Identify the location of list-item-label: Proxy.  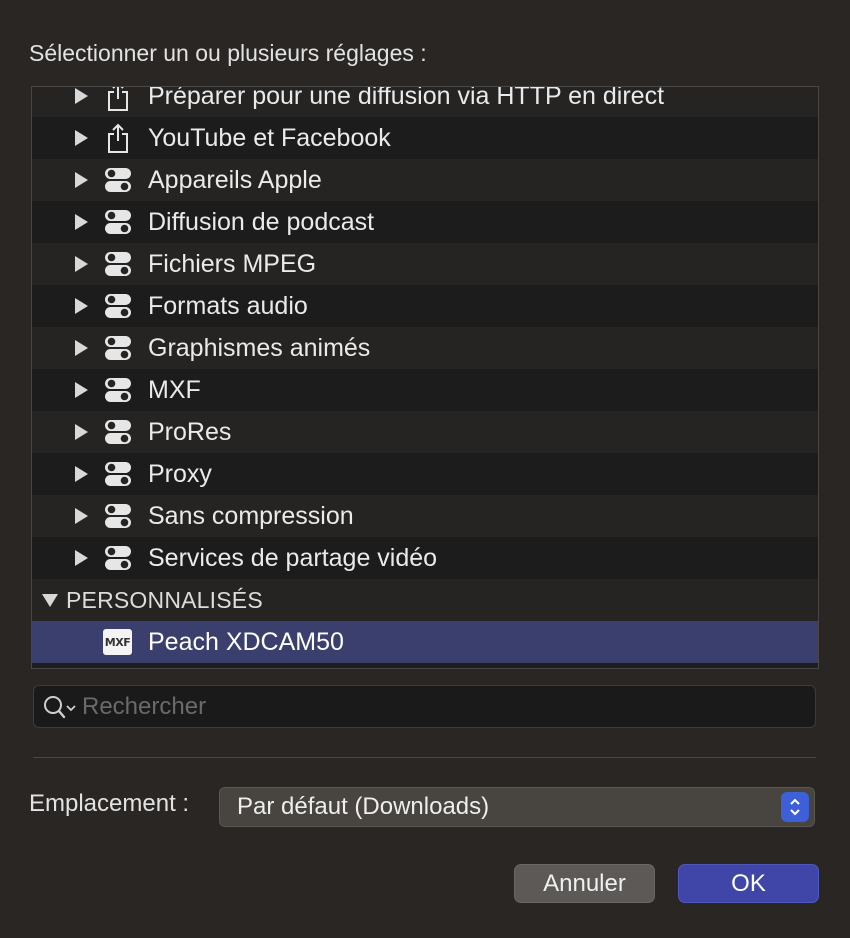
(180, 473).